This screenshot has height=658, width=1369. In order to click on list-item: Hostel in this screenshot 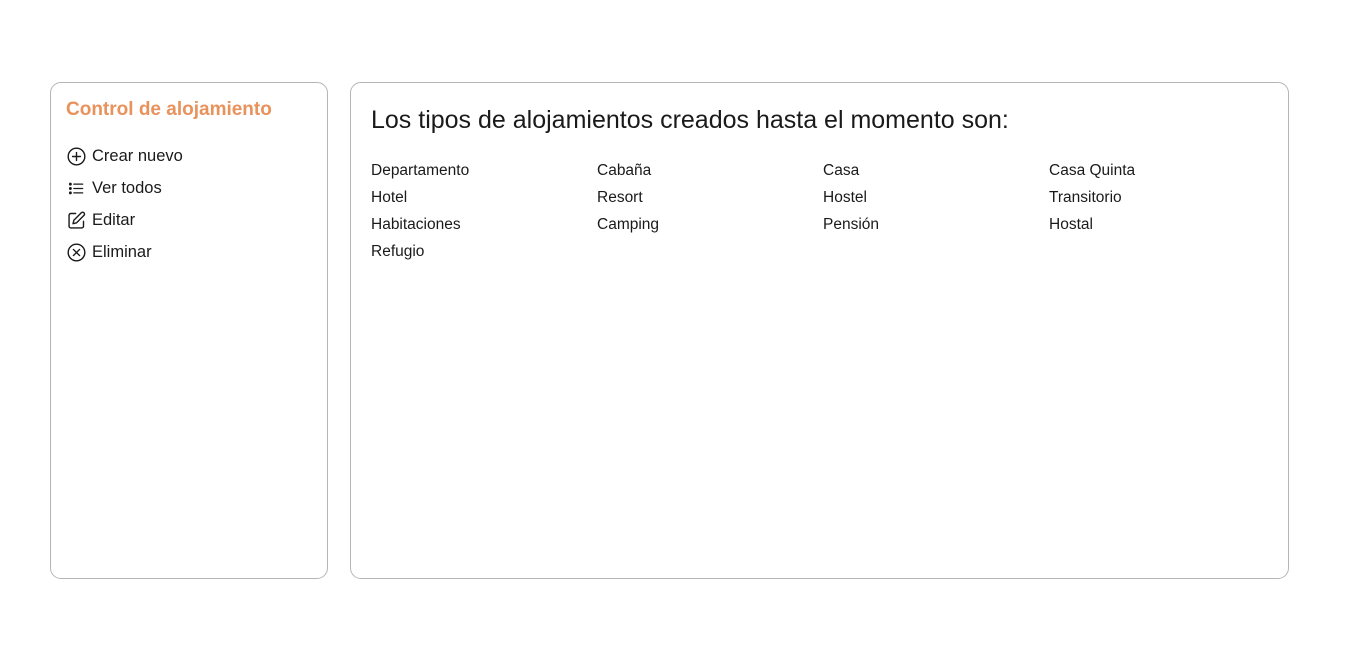, I will do `click(845, 197)`.